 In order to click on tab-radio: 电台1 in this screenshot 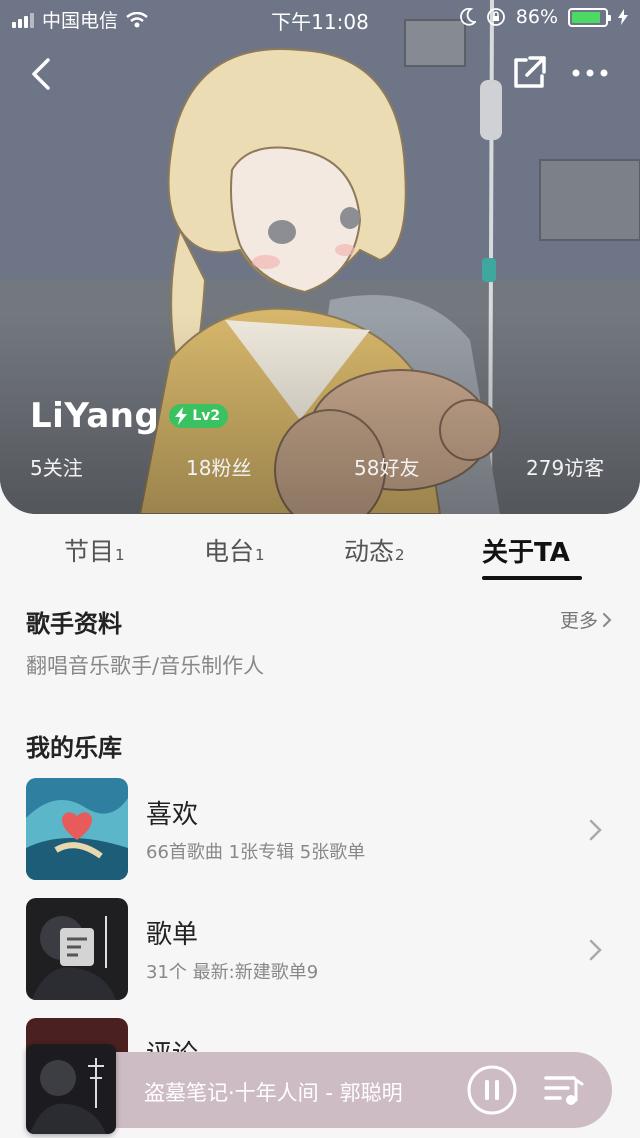, I will do `click(234, 550)`.